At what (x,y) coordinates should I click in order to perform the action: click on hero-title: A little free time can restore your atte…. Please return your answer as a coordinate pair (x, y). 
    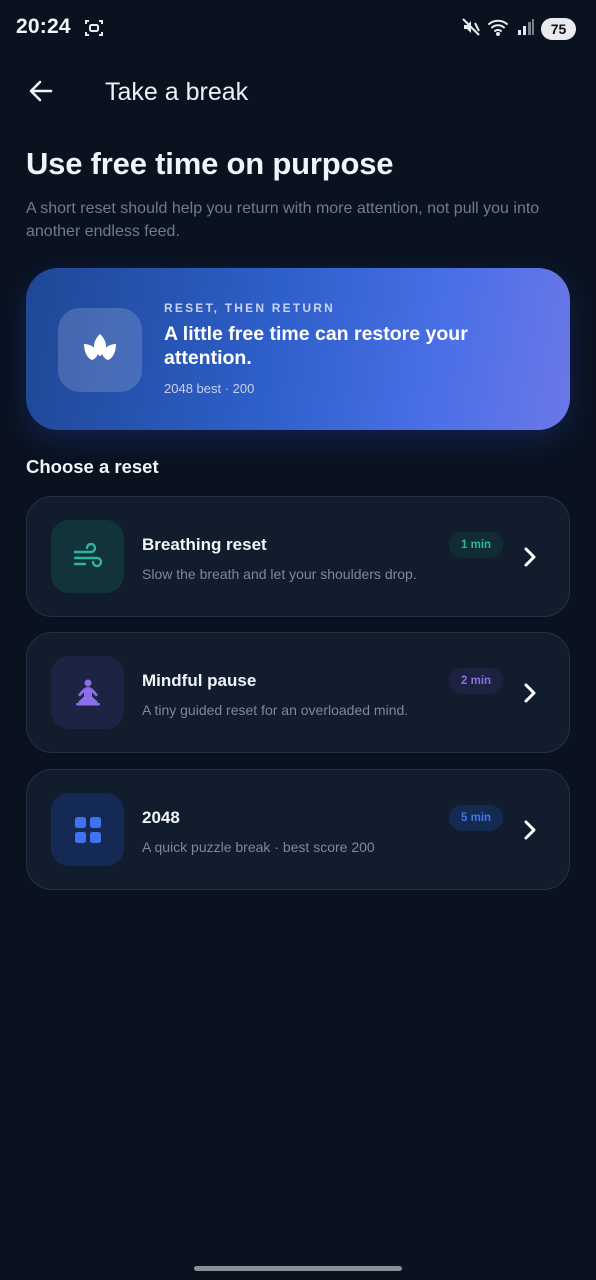
    Looking at the image, I should click on (316, 346).